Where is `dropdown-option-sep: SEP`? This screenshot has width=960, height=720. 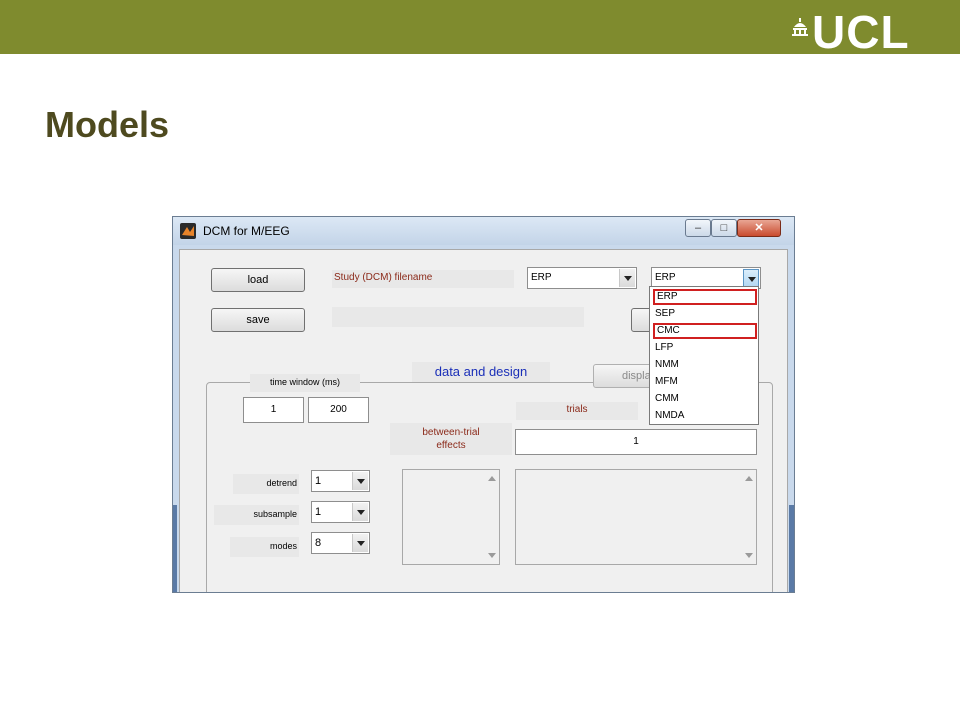 dropdown-option-sep: SEP is located at coordinates (705, 314).